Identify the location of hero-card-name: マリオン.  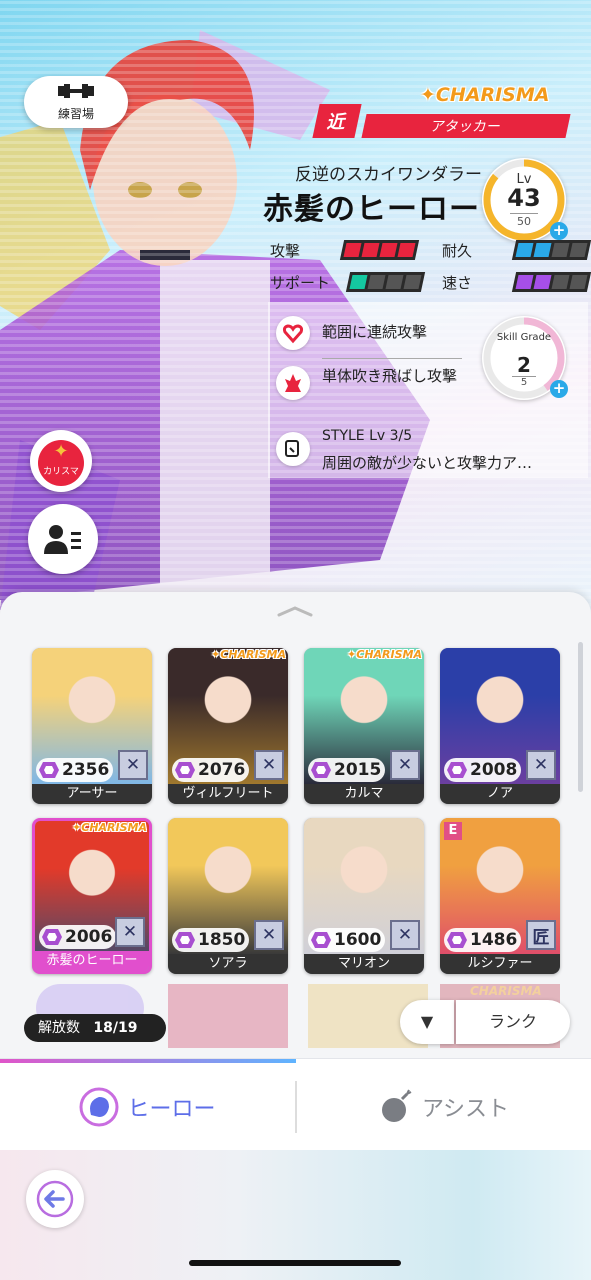
(364, 964).